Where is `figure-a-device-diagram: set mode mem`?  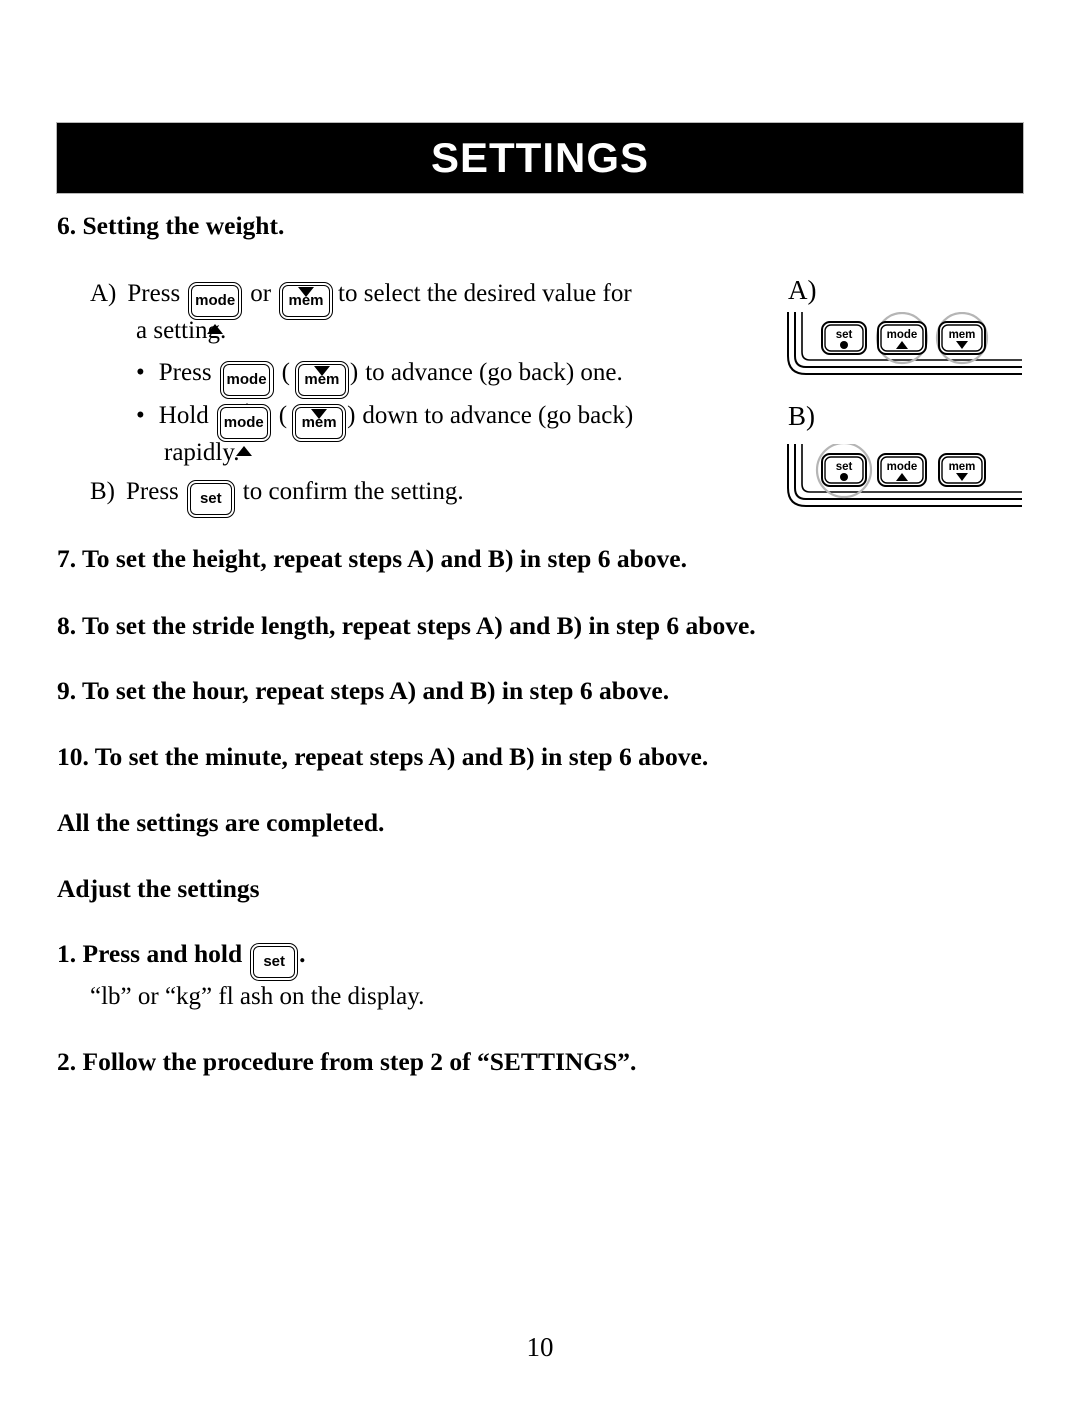 figure-a-device-diagram: set mode mem is located at coordinates (902, 347).